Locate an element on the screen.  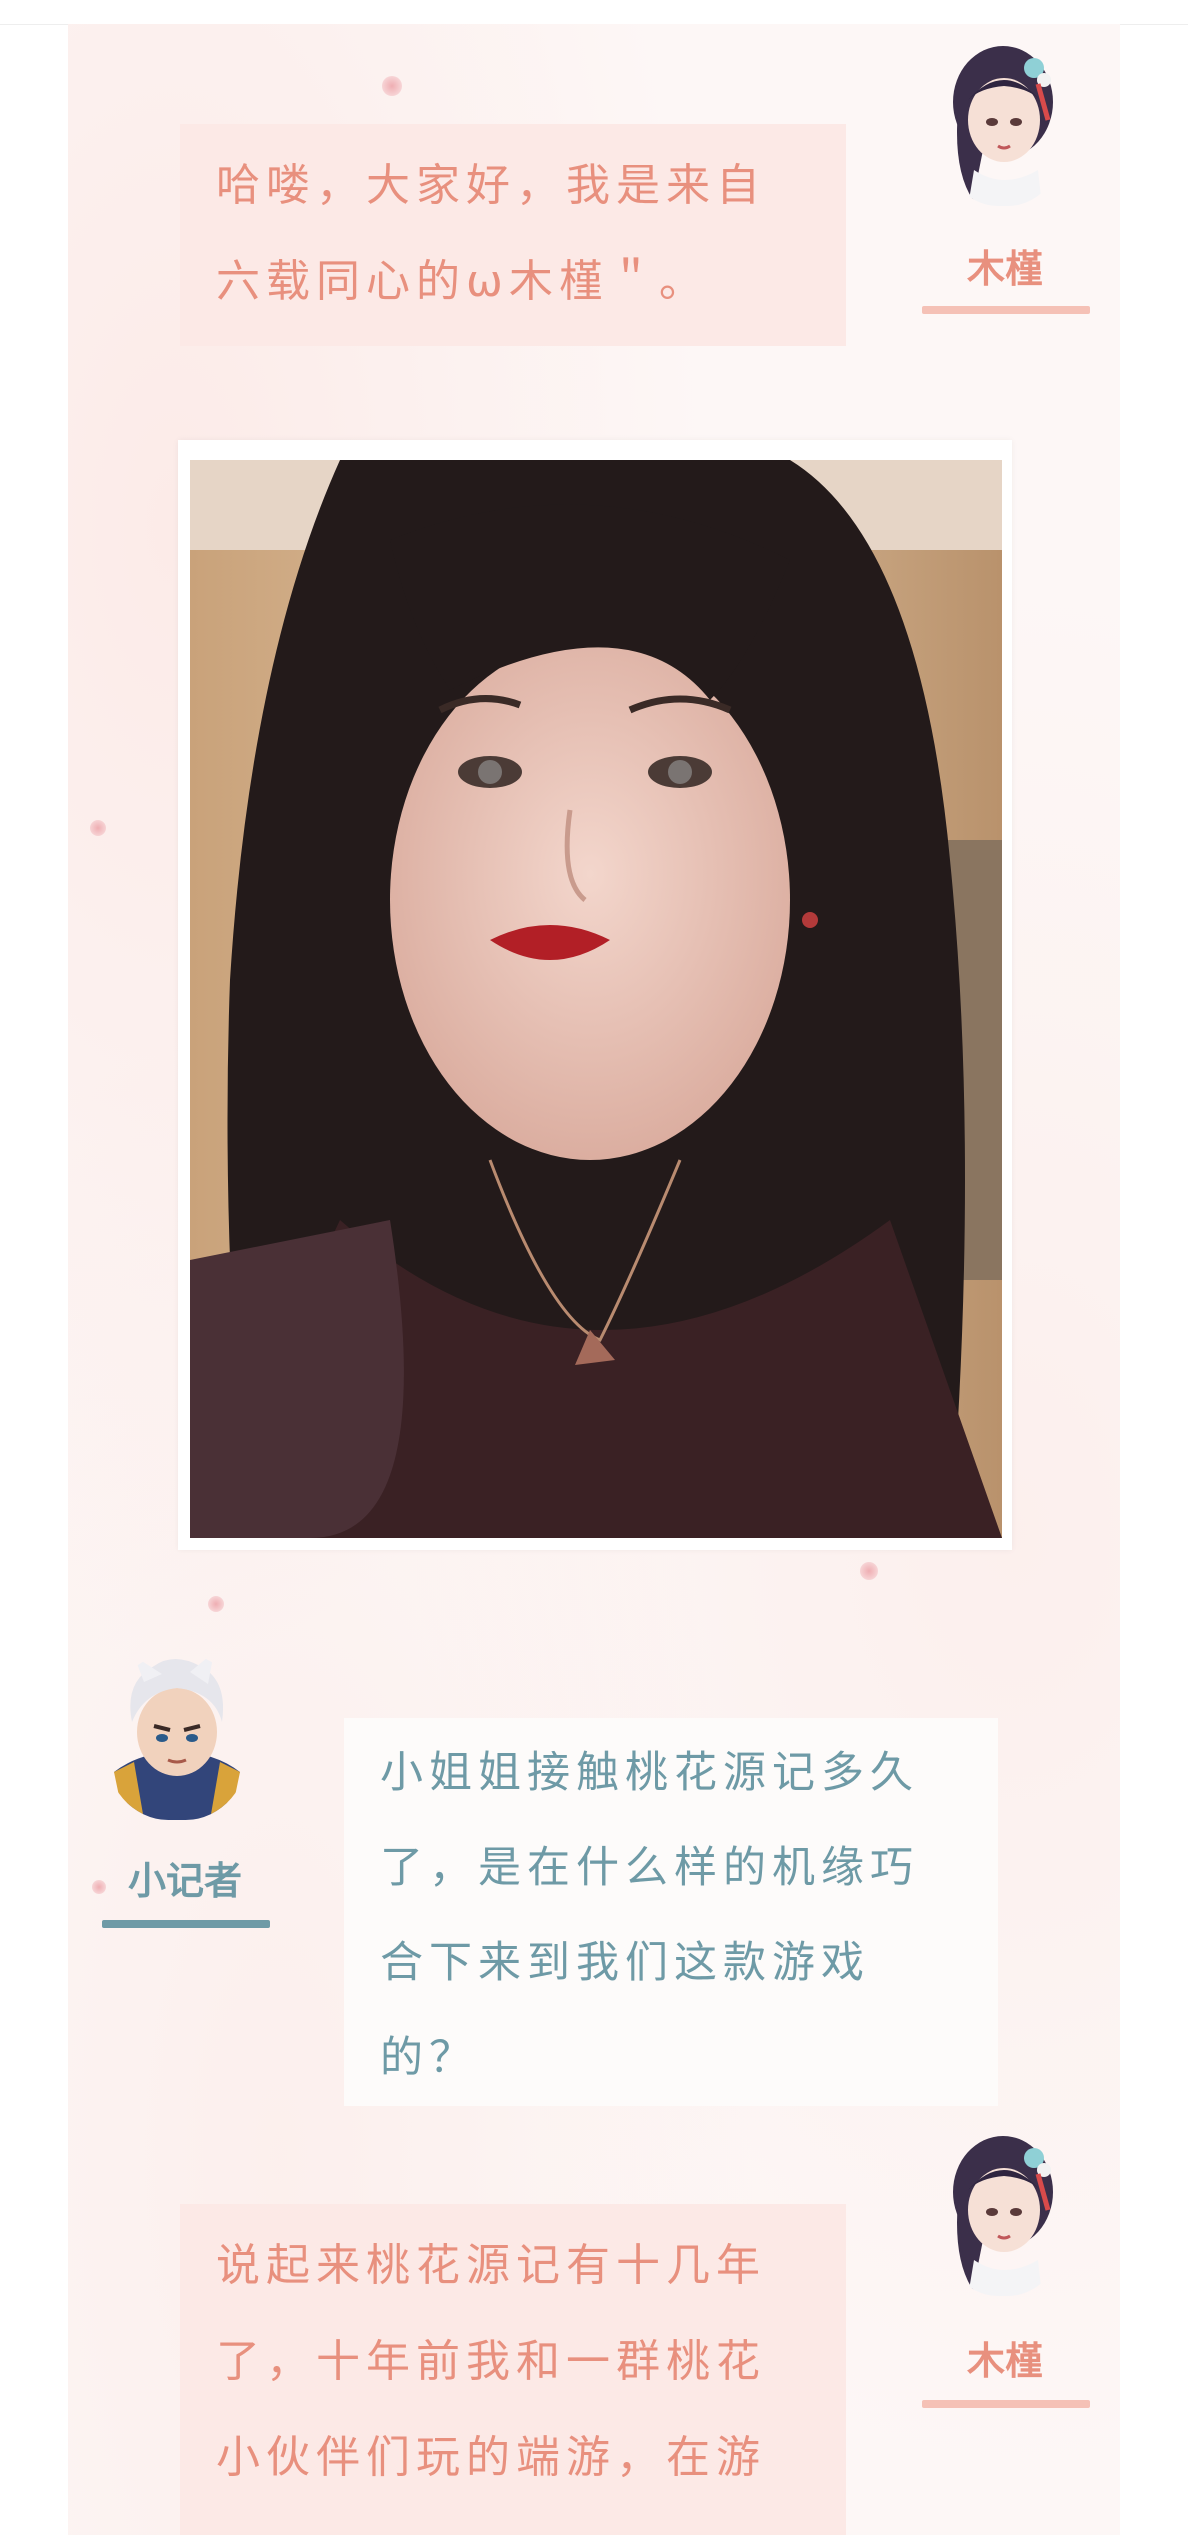
message-text: 小姐姐接触桃花源记多久了，是在什么样的机缘巧合下来到我们这款游戏的？ is located at coordinates (649, 1915).